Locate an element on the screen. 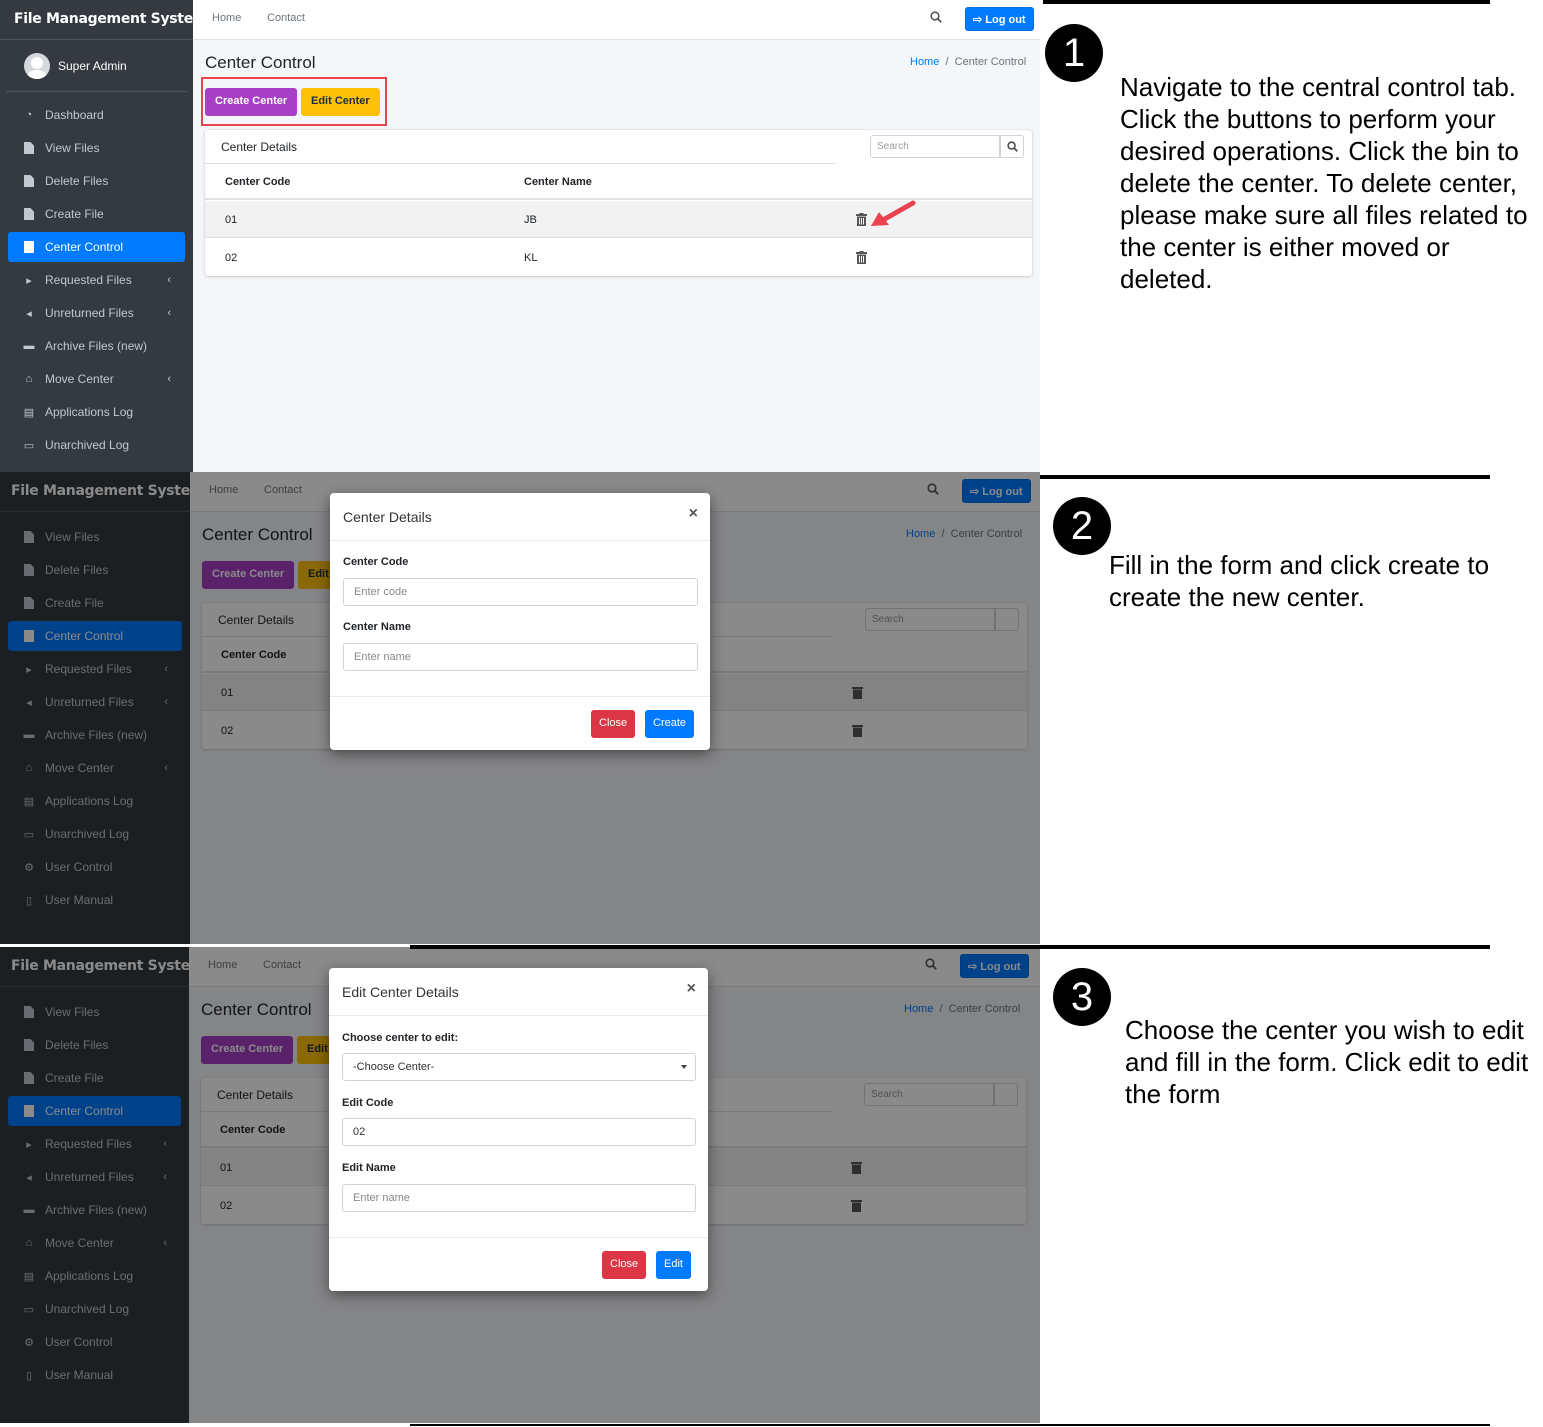 This screenshot has height=1427, width=1543. sign-out-icon: ⇨ is located at coordinates (979, 20).